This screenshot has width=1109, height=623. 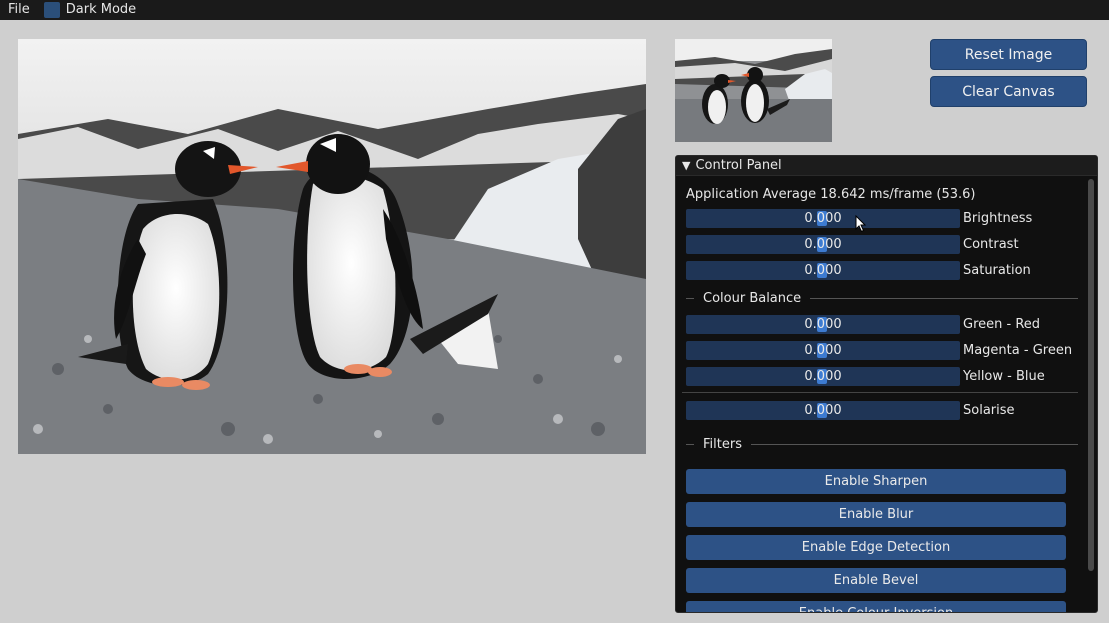 What do you see at coordinates (876, 481) in the screenshot?
I see `enable-sharpen-button: Enable Sharpen` at bounding box center [876, 481].